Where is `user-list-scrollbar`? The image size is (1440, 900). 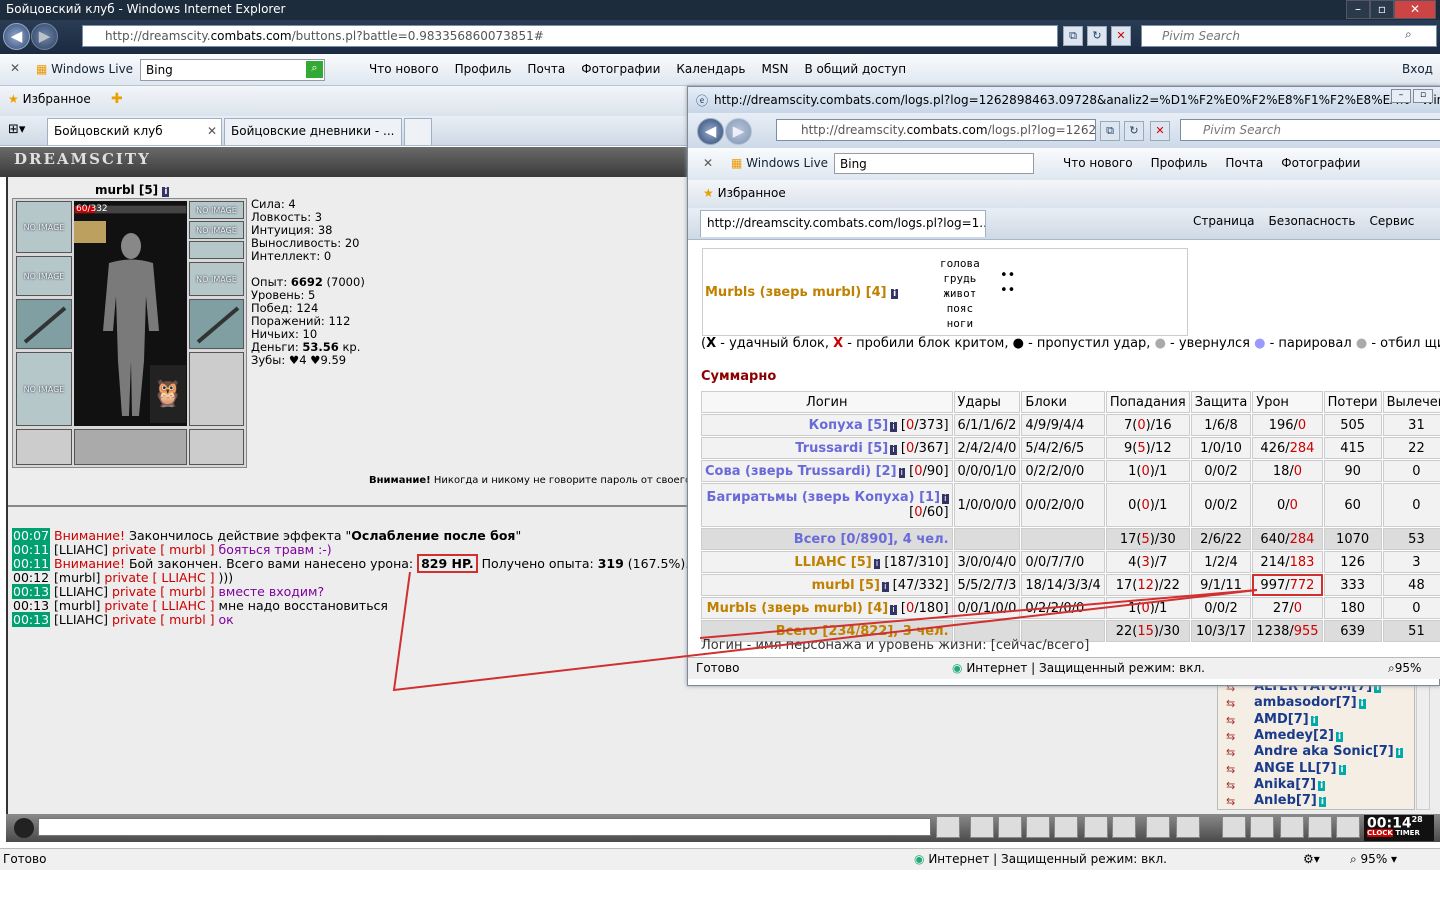
user-list-scrollbar is located at coordinates (1423, 746).